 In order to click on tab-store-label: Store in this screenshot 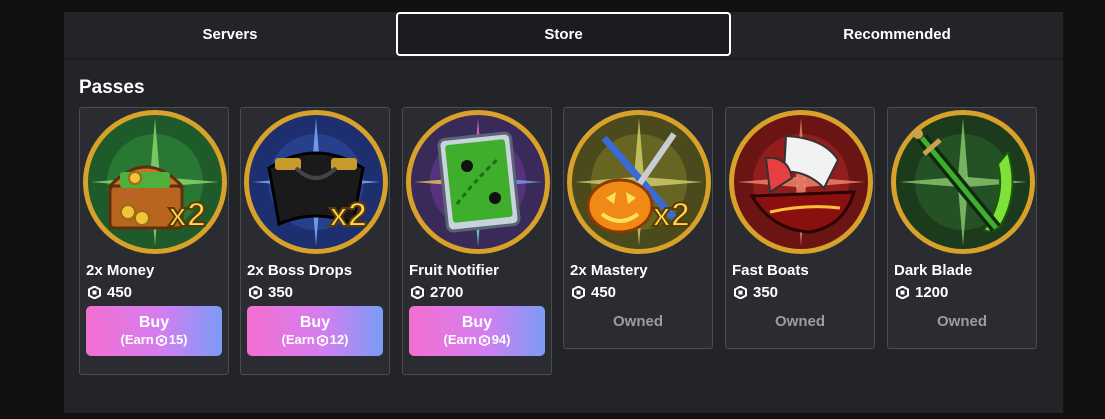, I will do `click(563, 34)`.